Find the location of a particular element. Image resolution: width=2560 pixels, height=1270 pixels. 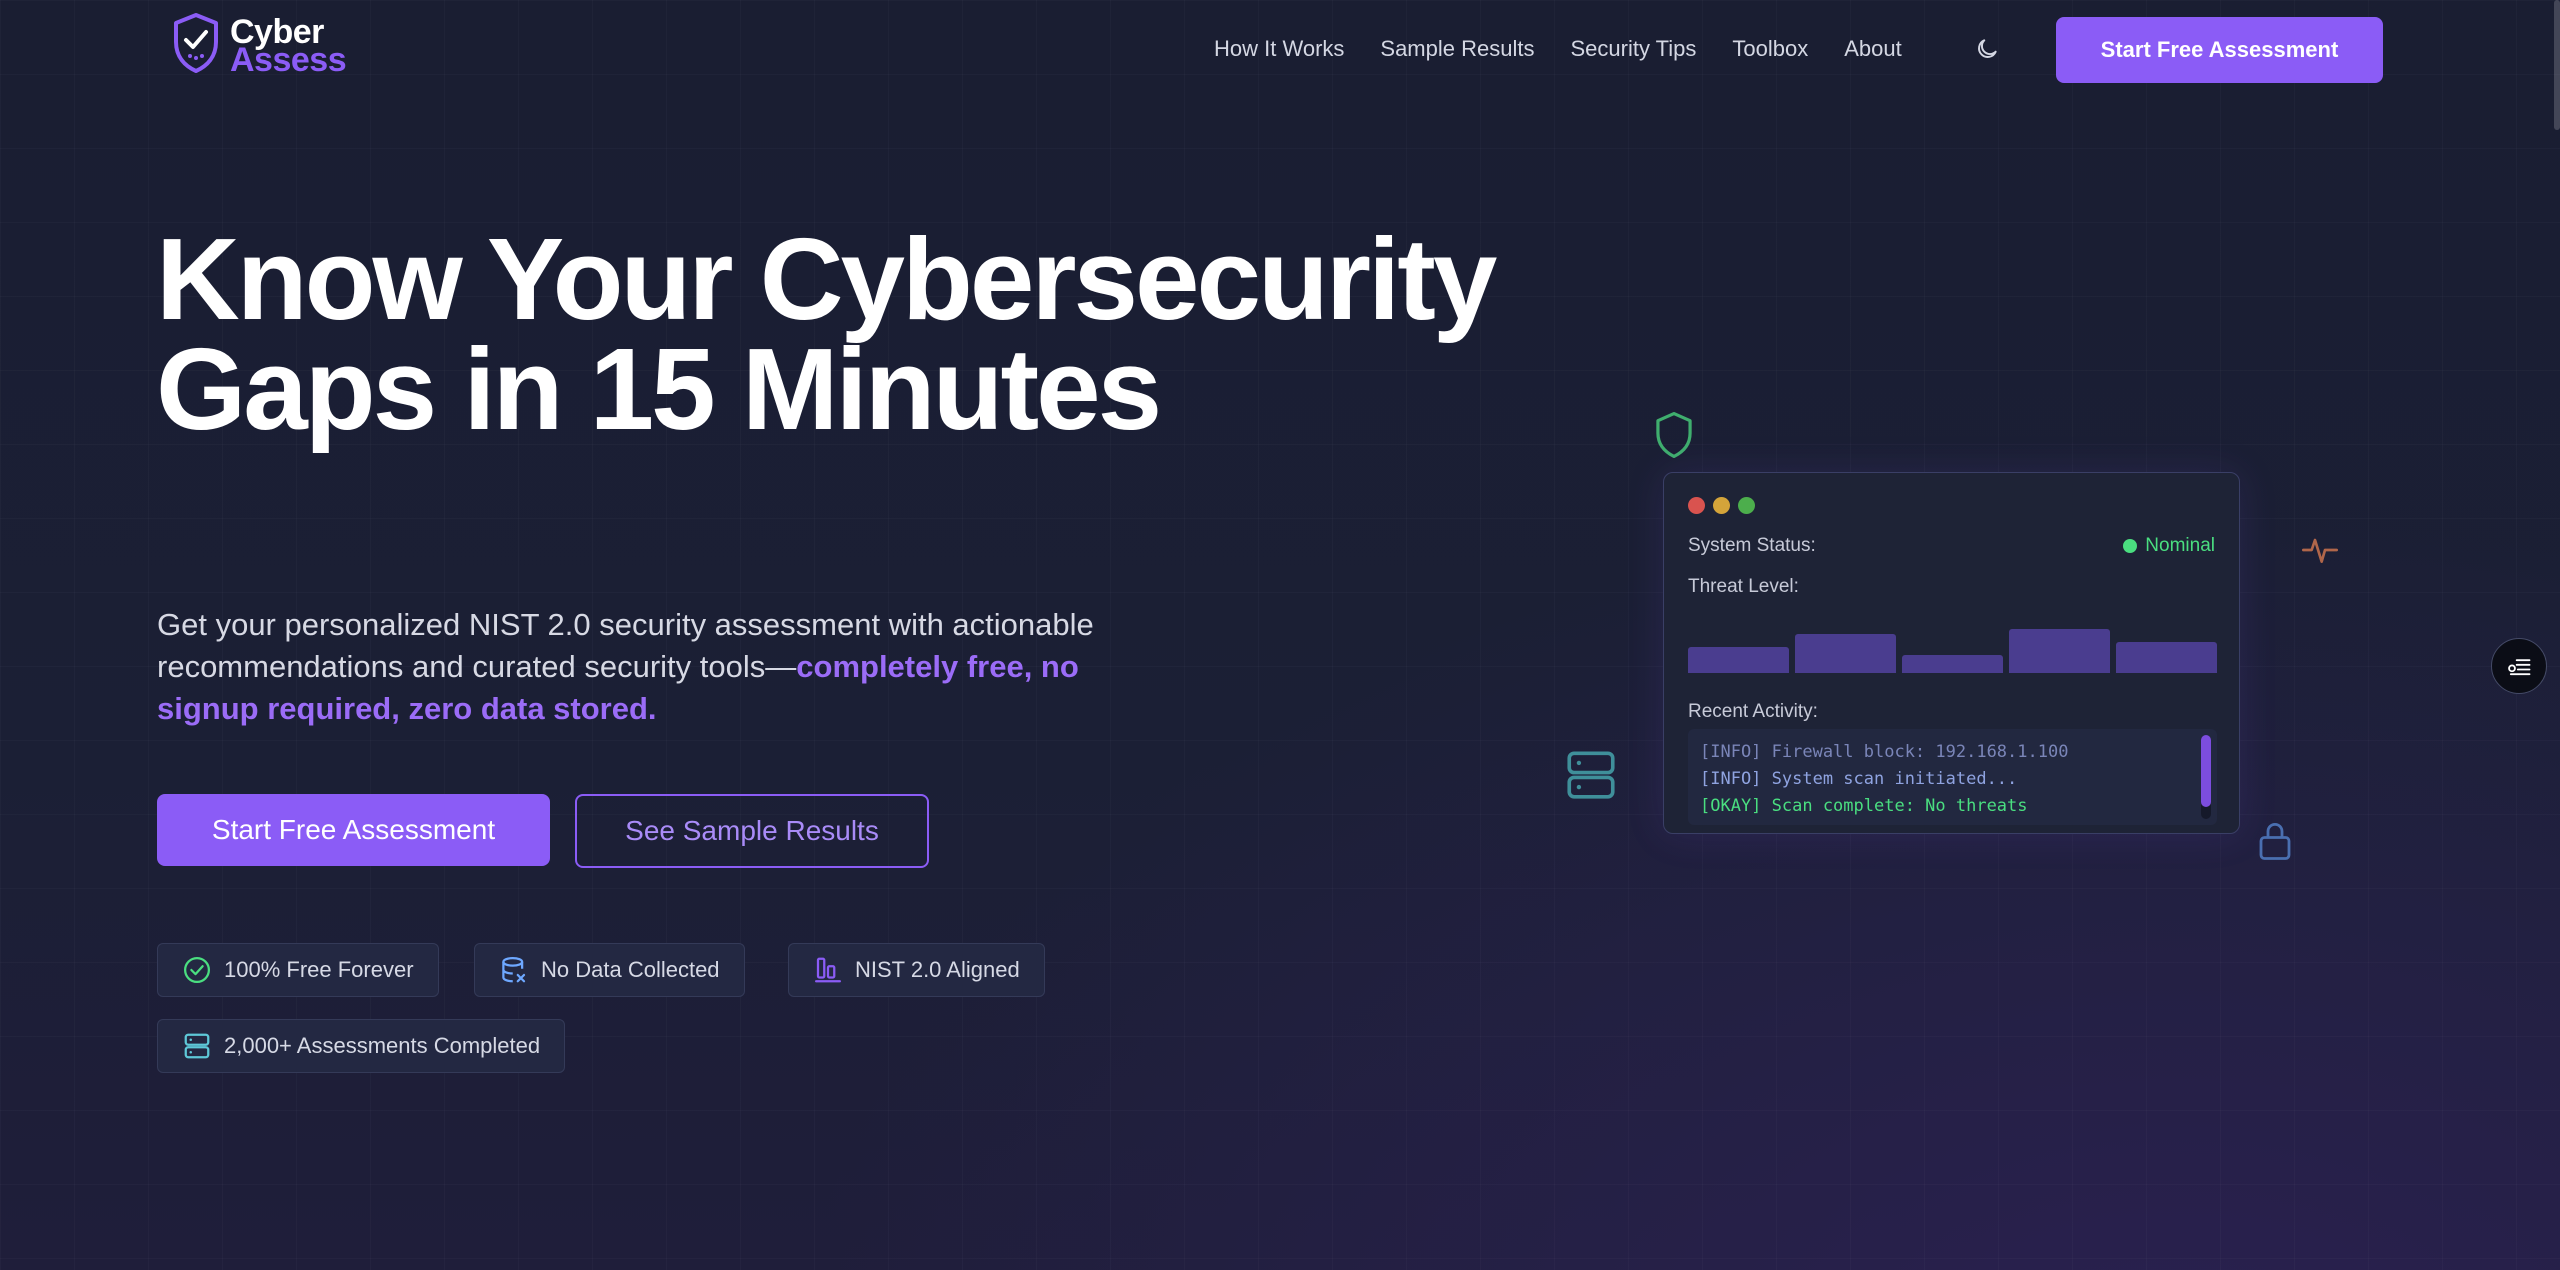

moon-icon is located at coordinates (1987, 48).